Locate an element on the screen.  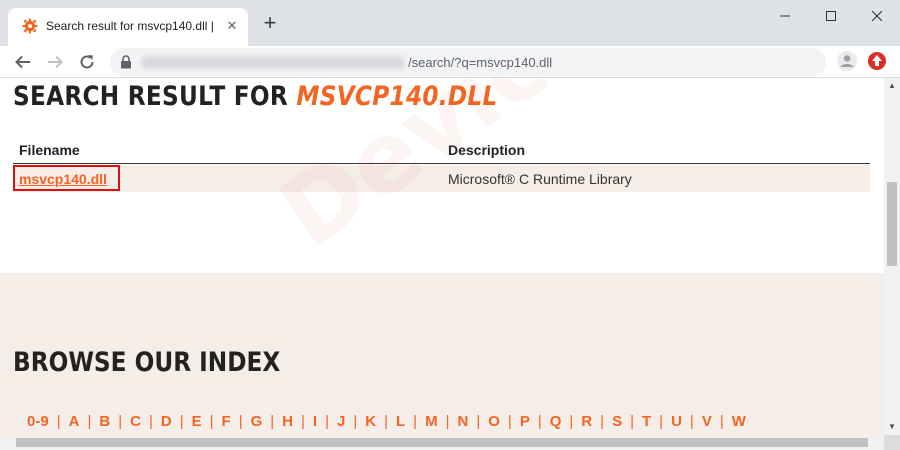
index-link-v: V is located at coordinates (707, 421).